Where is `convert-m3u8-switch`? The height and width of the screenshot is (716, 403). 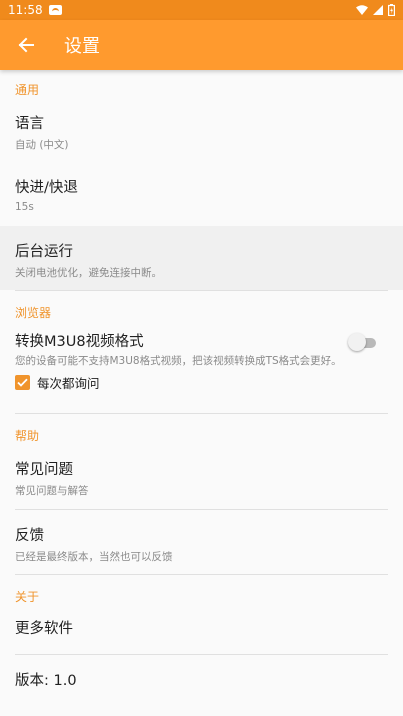
convert-m3u8-switch is located at coordinates (363, 342).